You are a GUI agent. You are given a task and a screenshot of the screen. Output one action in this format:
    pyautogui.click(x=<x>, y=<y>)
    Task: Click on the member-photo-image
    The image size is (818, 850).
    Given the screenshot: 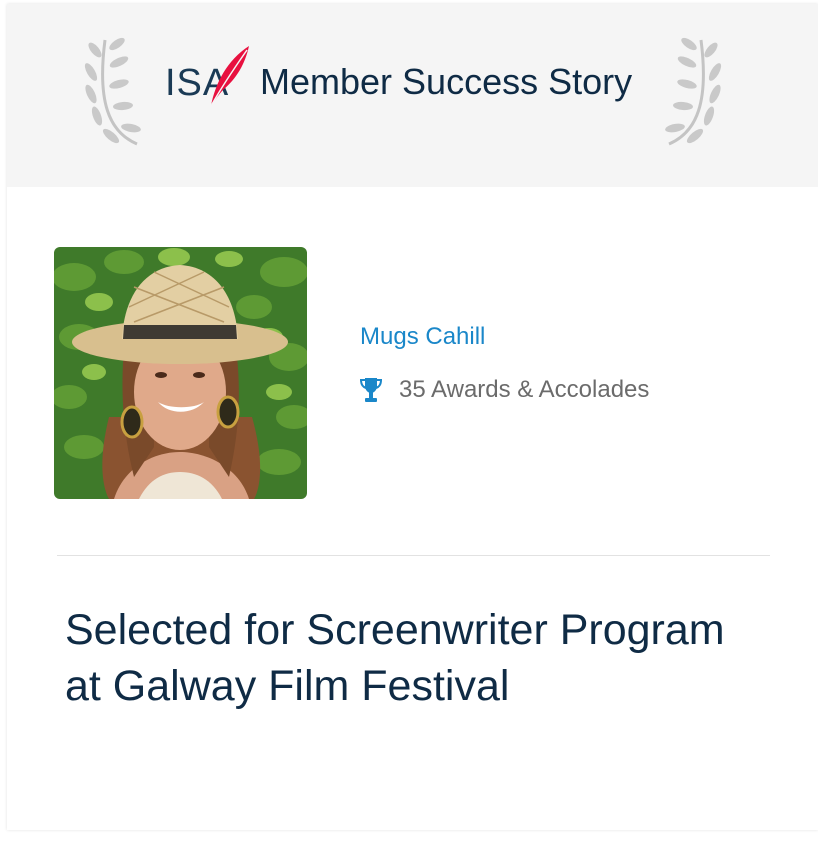 What is the action you would take?
    pyautogui.click(x=180, y=373)
    